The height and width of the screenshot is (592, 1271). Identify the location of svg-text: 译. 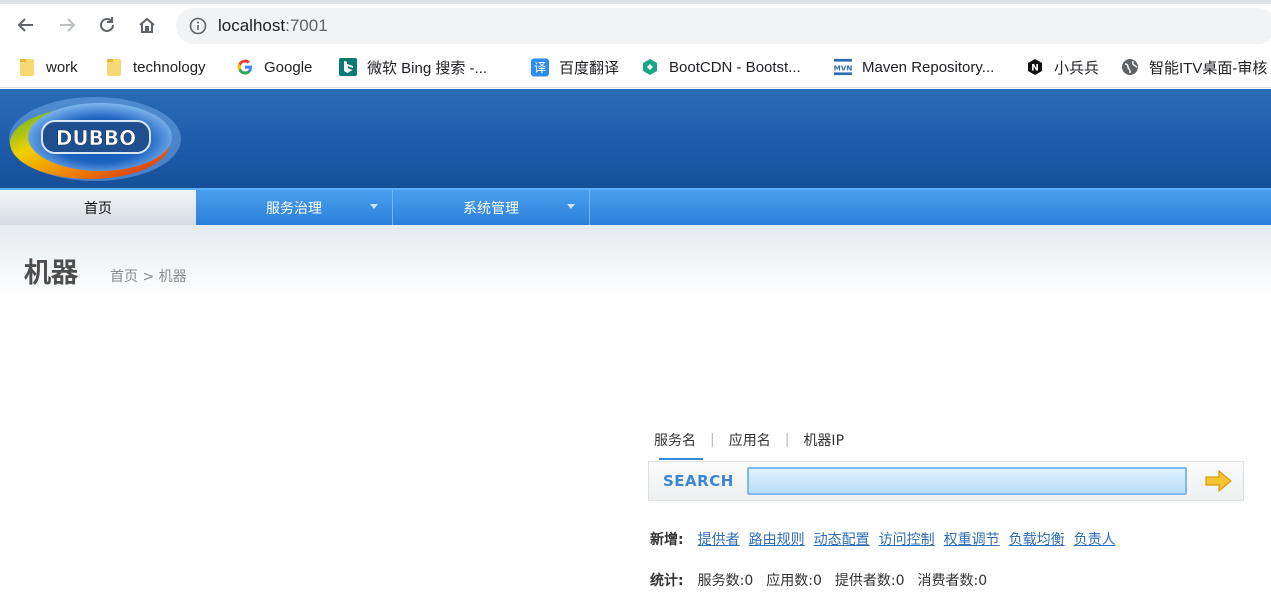
(540, 68).